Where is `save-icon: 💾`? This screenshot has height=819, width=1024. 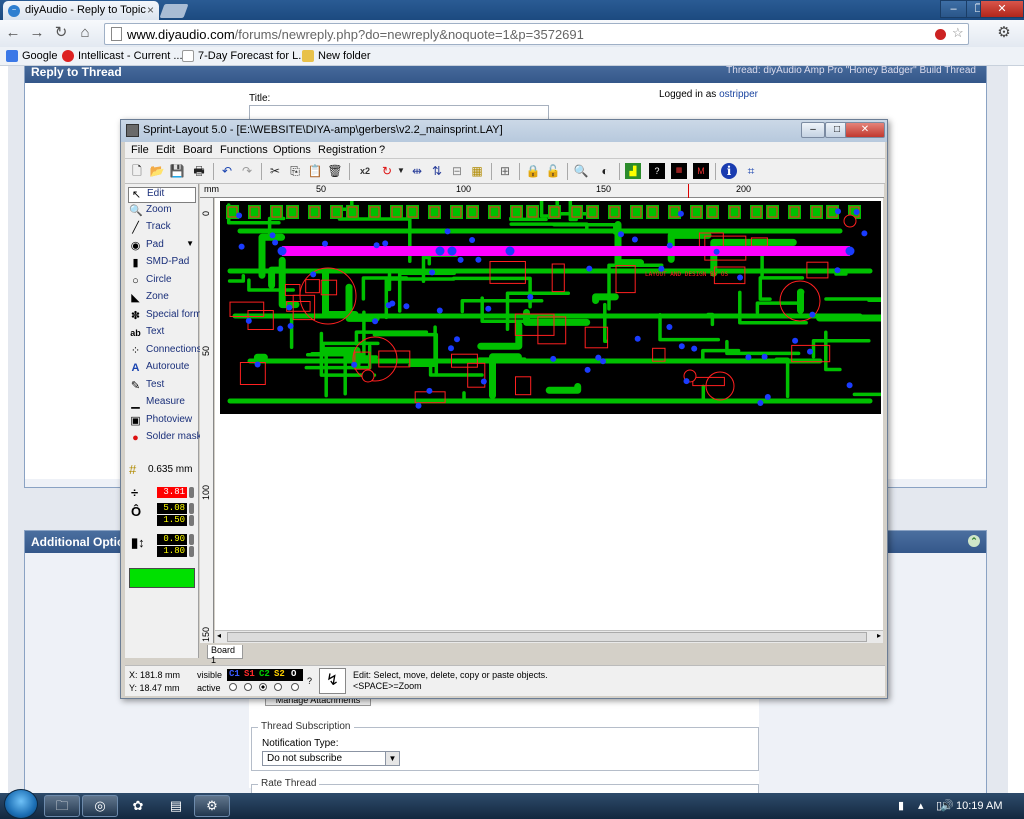 save-icon: 💾 is located at coordinates (177, 171).